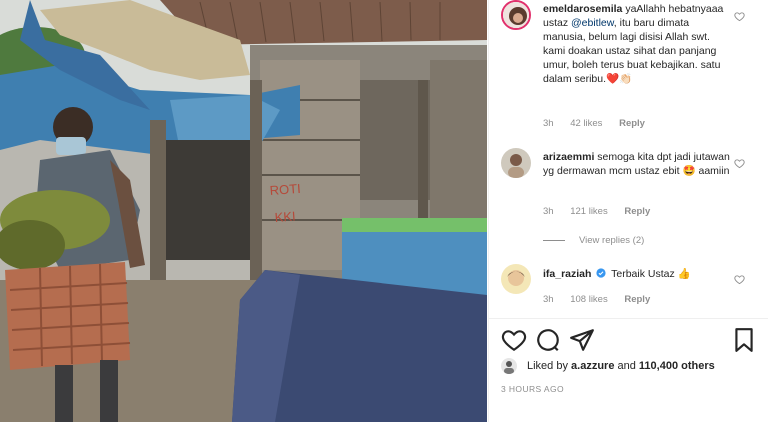 This screenshot has height=422, width=768. I want to click on comment-meta: 3h 121 likes Reply, so click(603, 211).